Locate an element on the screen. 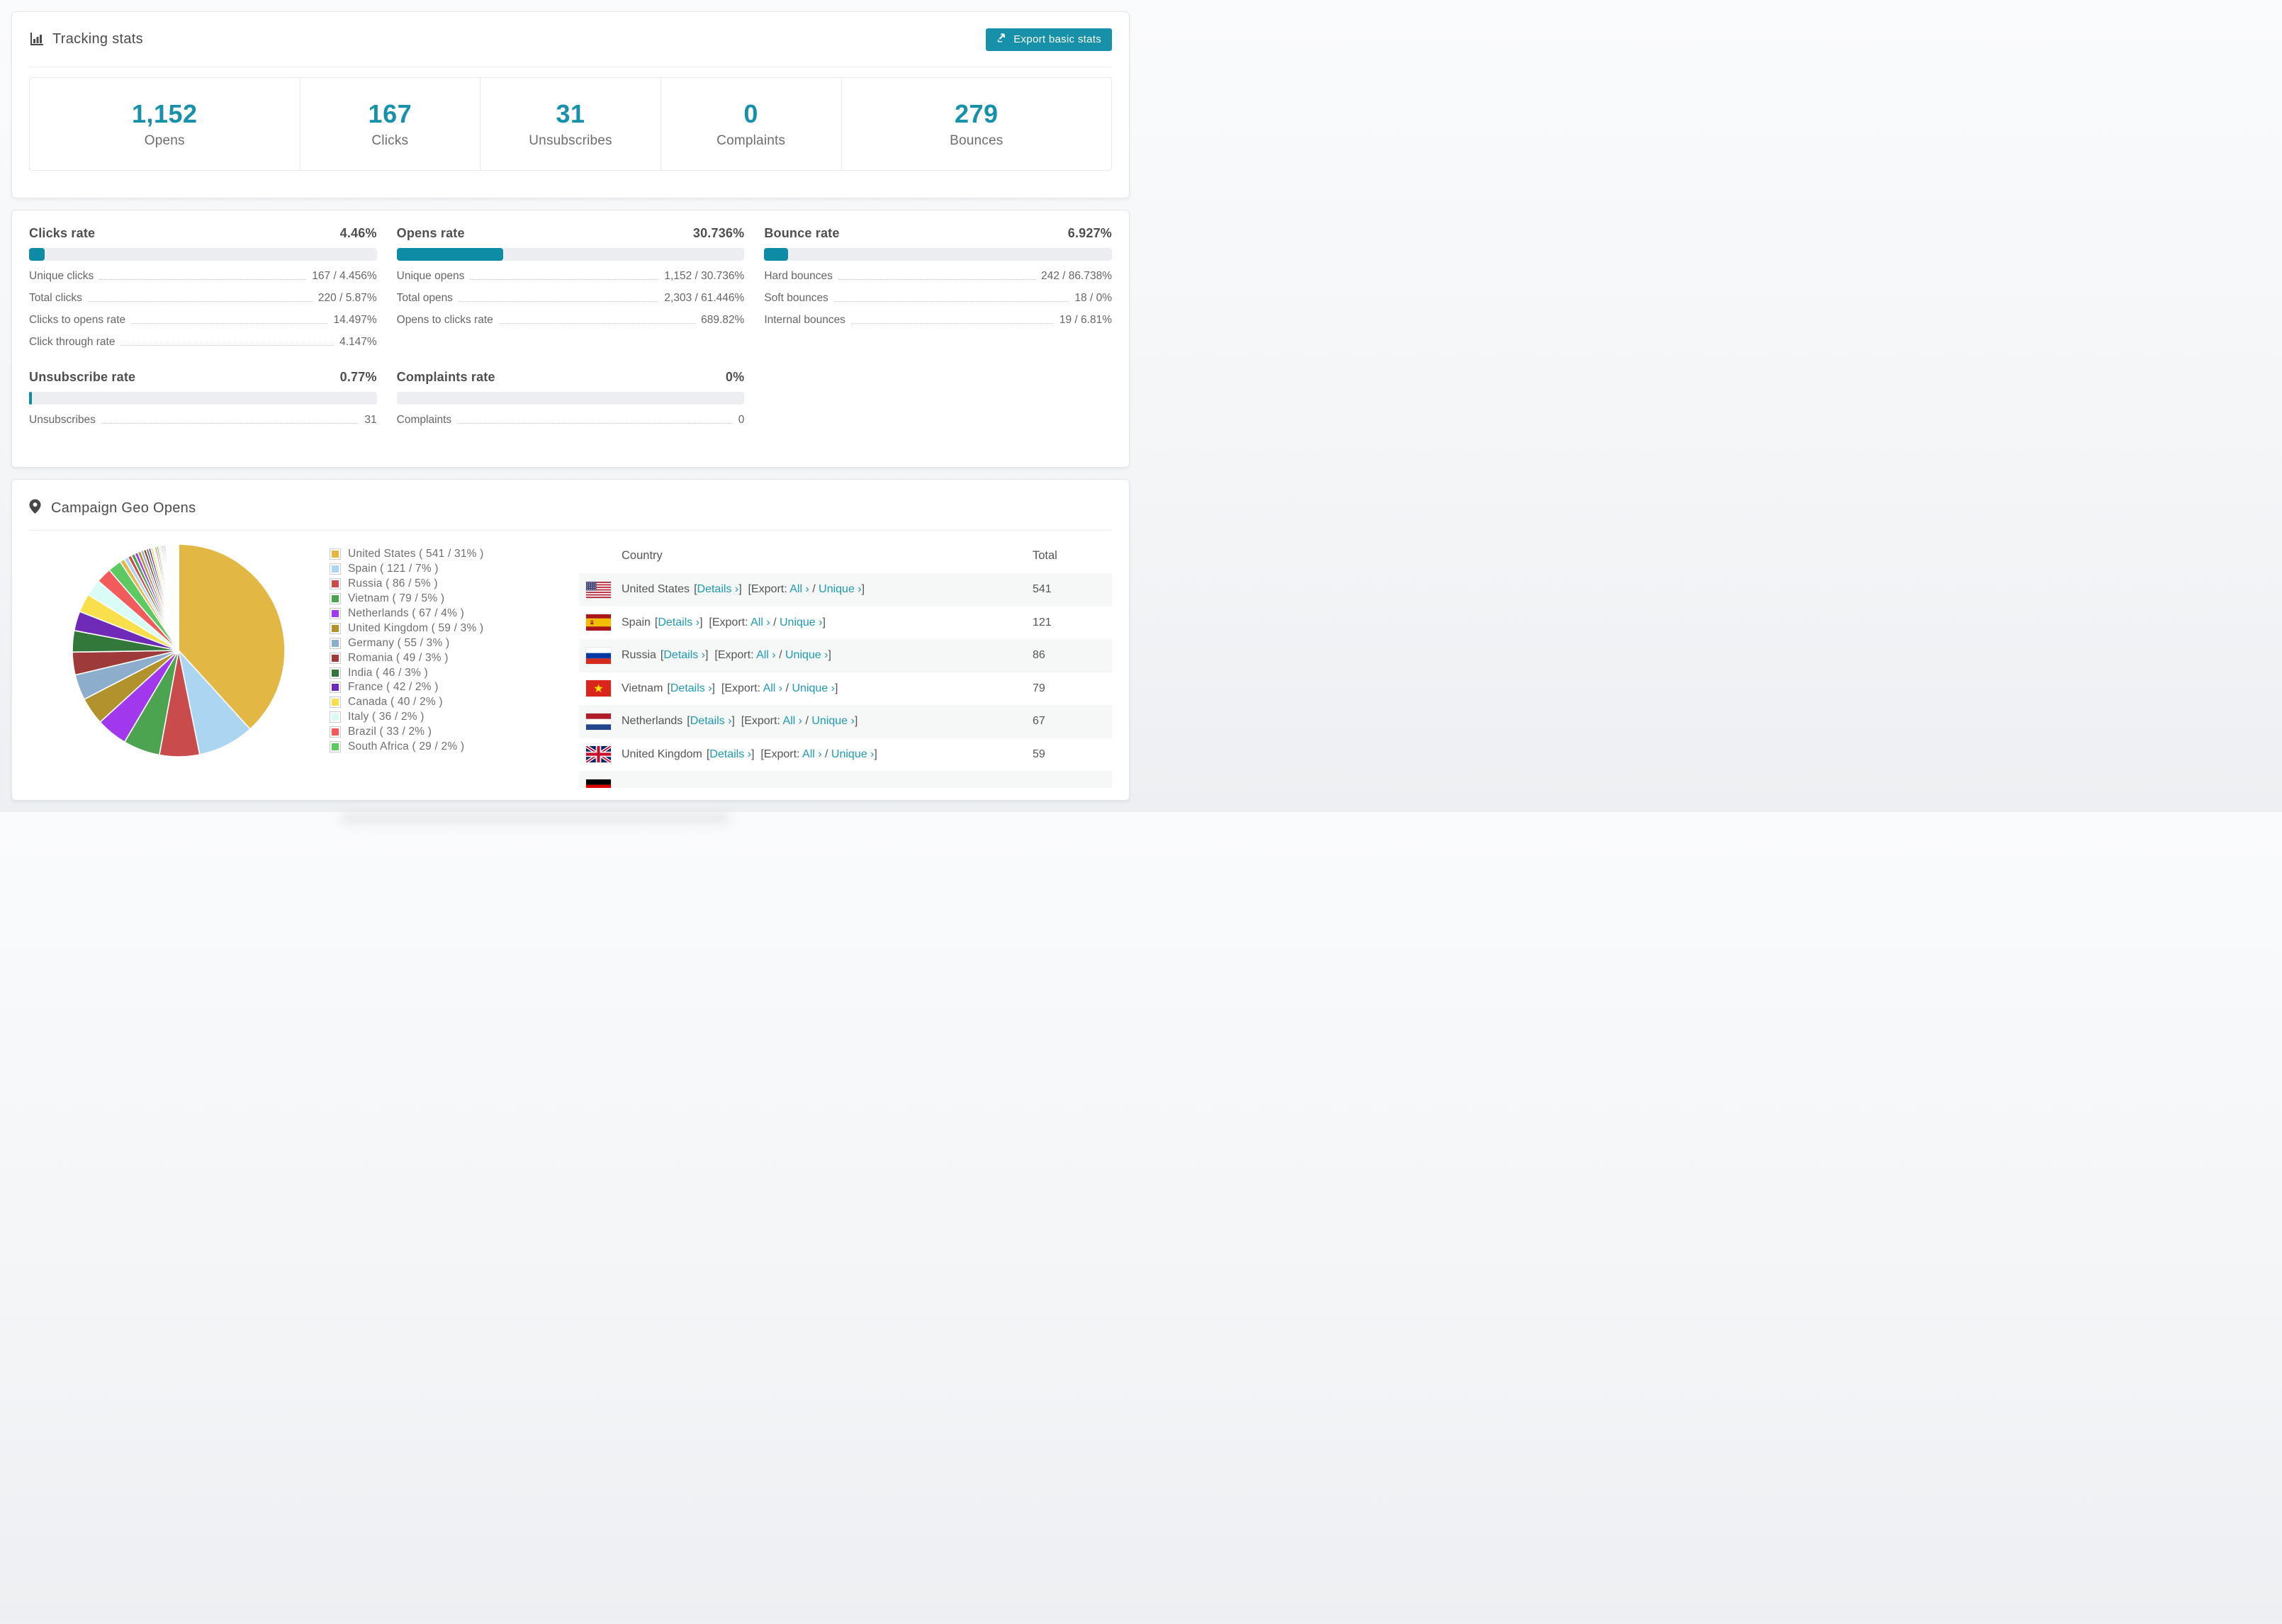 This screenshot has width=2282, height=1624. rate-value: 6.927% is located at coordinates (1089, 233).